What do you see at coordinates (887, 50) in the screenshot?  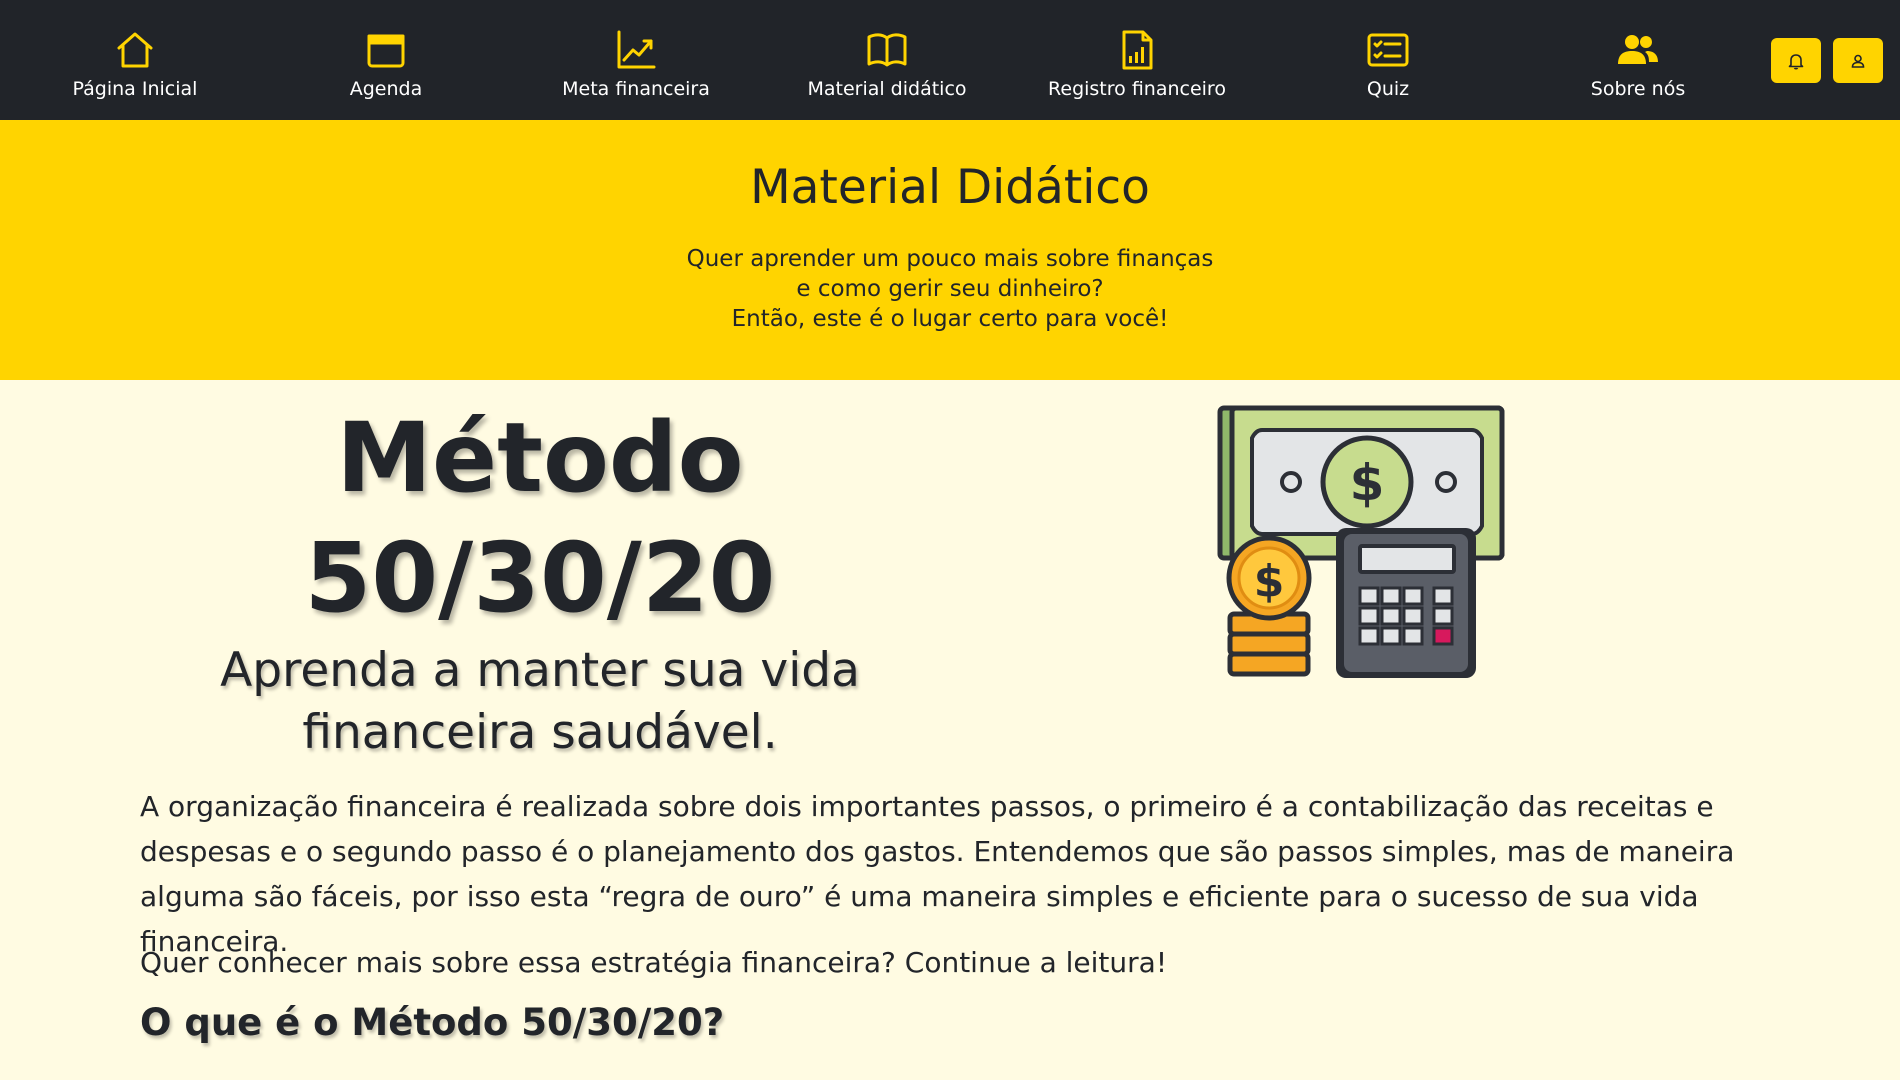 I see `book-icon` at bounding box center [887, 50].